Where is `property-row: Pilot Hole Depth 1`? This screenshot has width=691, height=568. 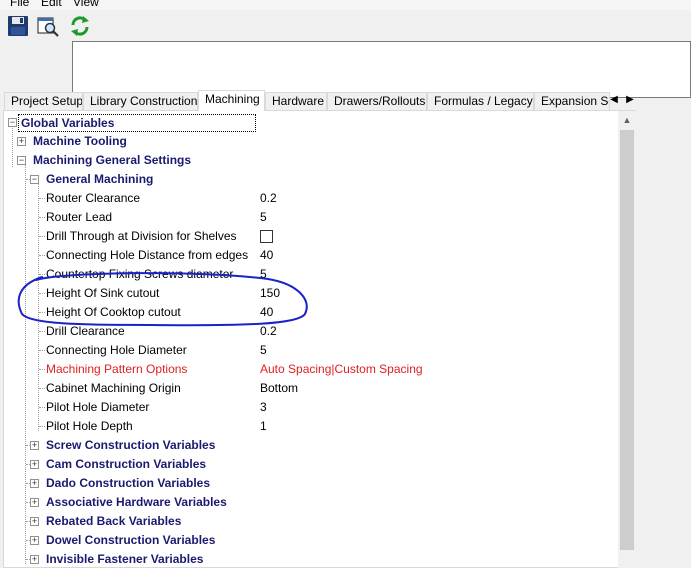
property-row: Pilot Hole Depth 1 is located at coordinates (311, 426).